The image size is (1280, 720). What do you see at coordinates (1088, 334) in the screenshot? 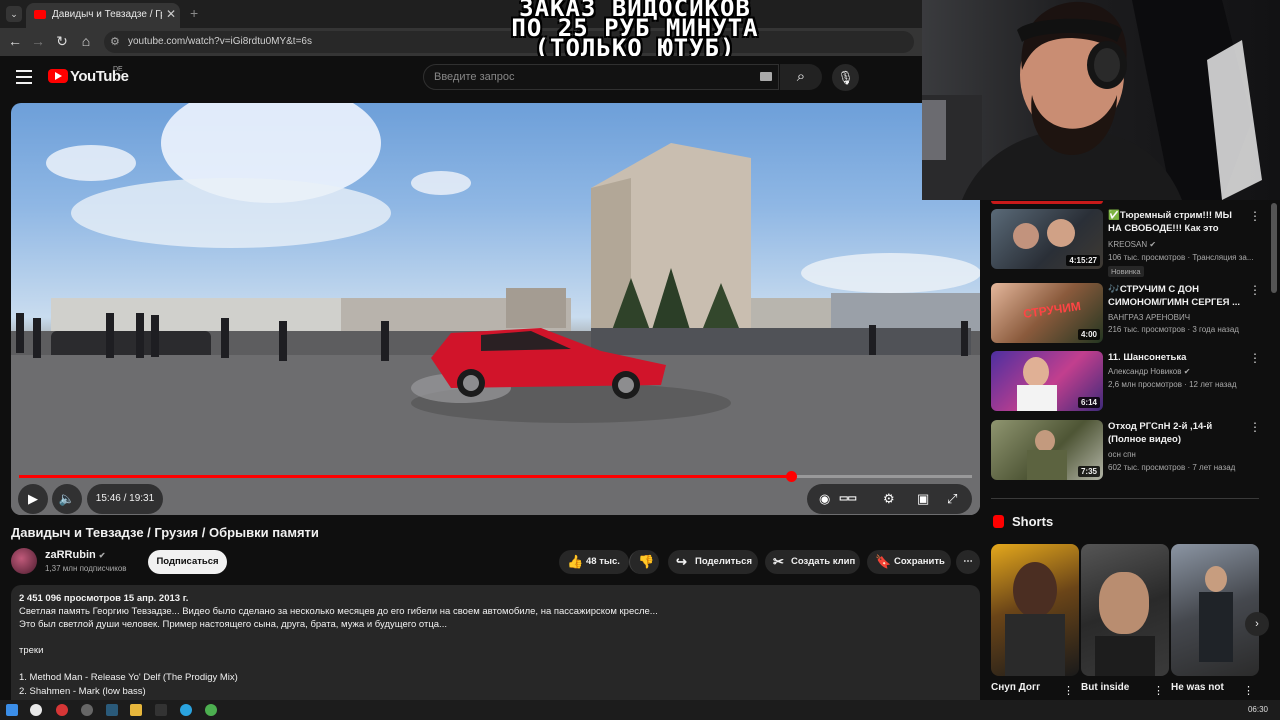
I see `duration-badge: 4:00` at bounding box center [1088, 334].